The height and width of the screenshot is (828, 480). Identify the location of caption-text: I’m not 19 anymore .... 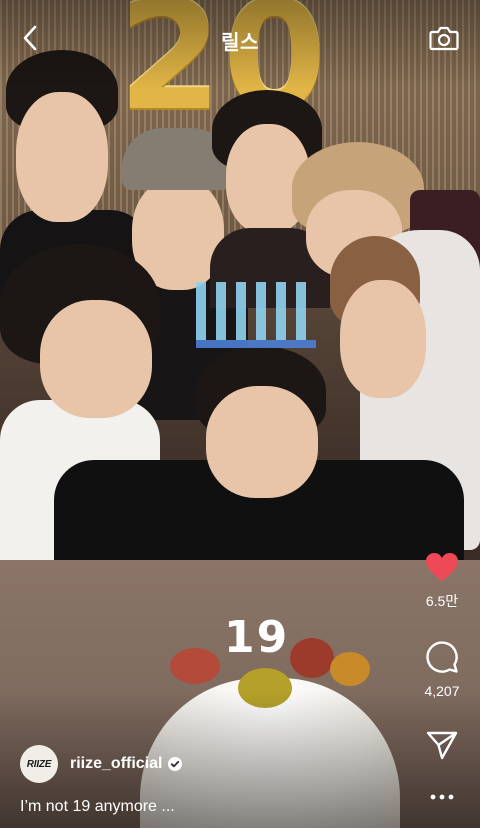
(97, 807).